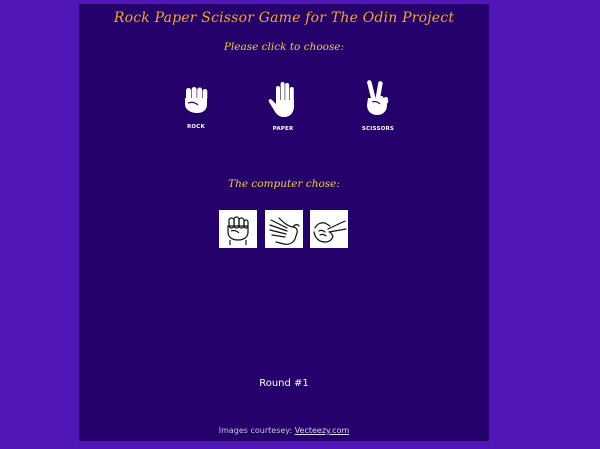 This screenshot has height=449, width=600. What do you see at coordinates (284, 184) in the screenshot?
I see `computer-prompt: The computer chose:` at bounding box center [284, 184].